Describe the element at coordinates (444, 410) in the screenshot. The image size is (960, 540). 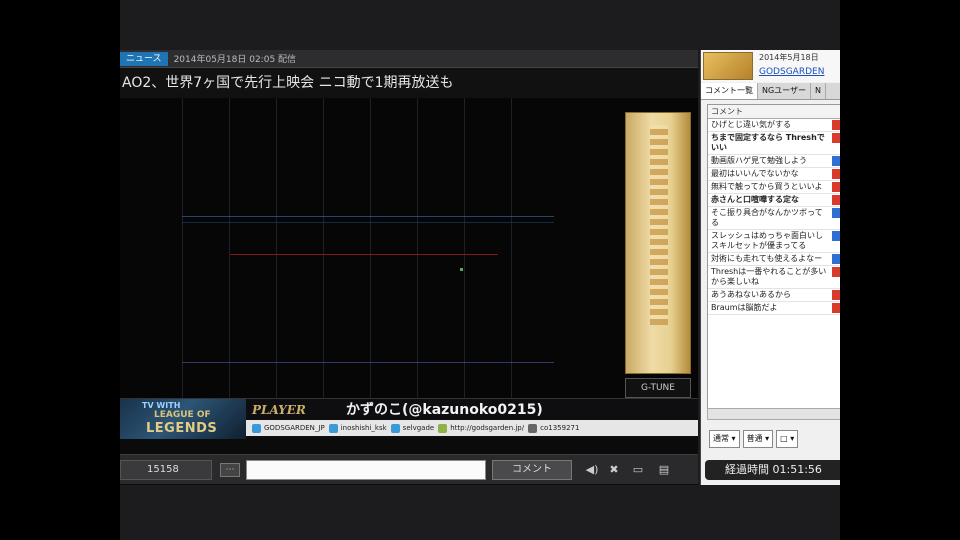
I see `player-name: かずのこ(@kazunoko0215)` at that location.